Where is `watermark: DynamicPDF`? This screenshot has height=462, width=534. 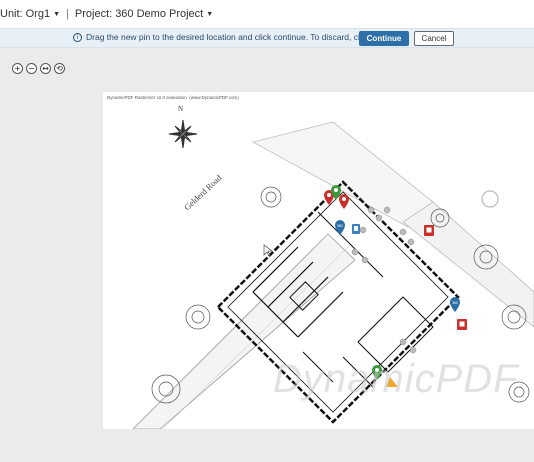 watermark: DynamicPDF is located at coordinates (396, 379).